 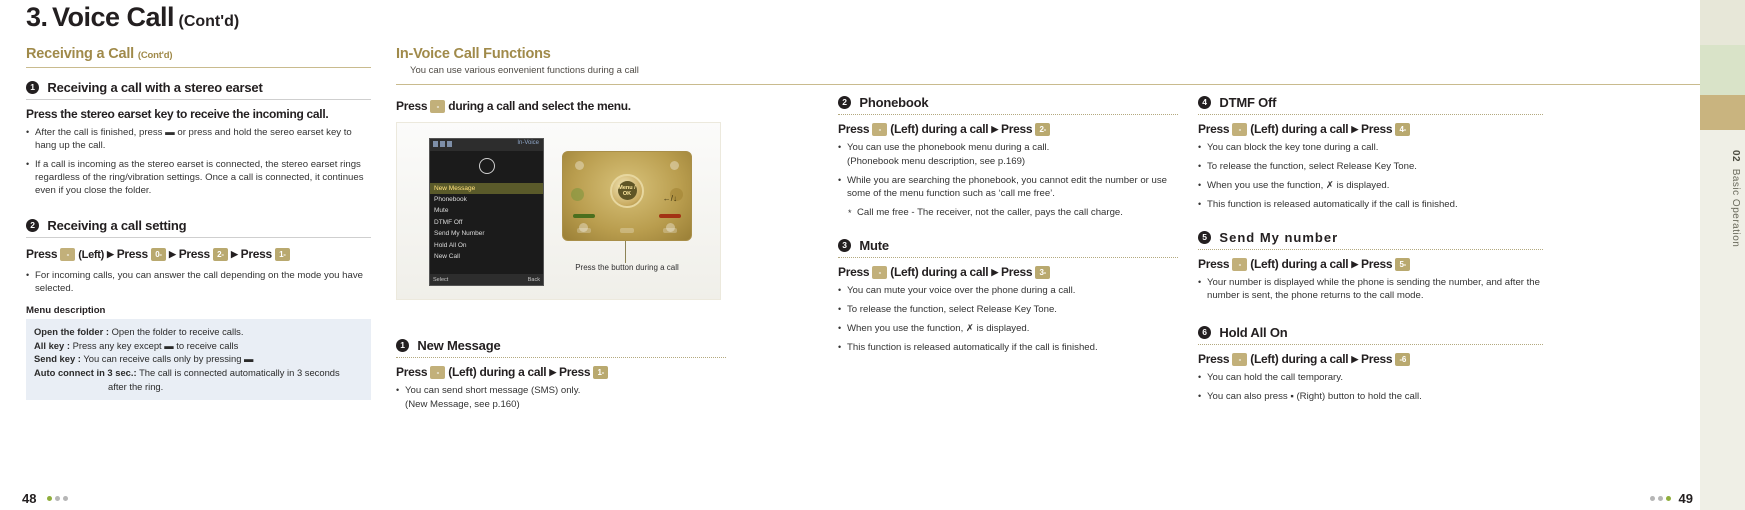 I want to click on divider-gold, so click(x=198, y=67).